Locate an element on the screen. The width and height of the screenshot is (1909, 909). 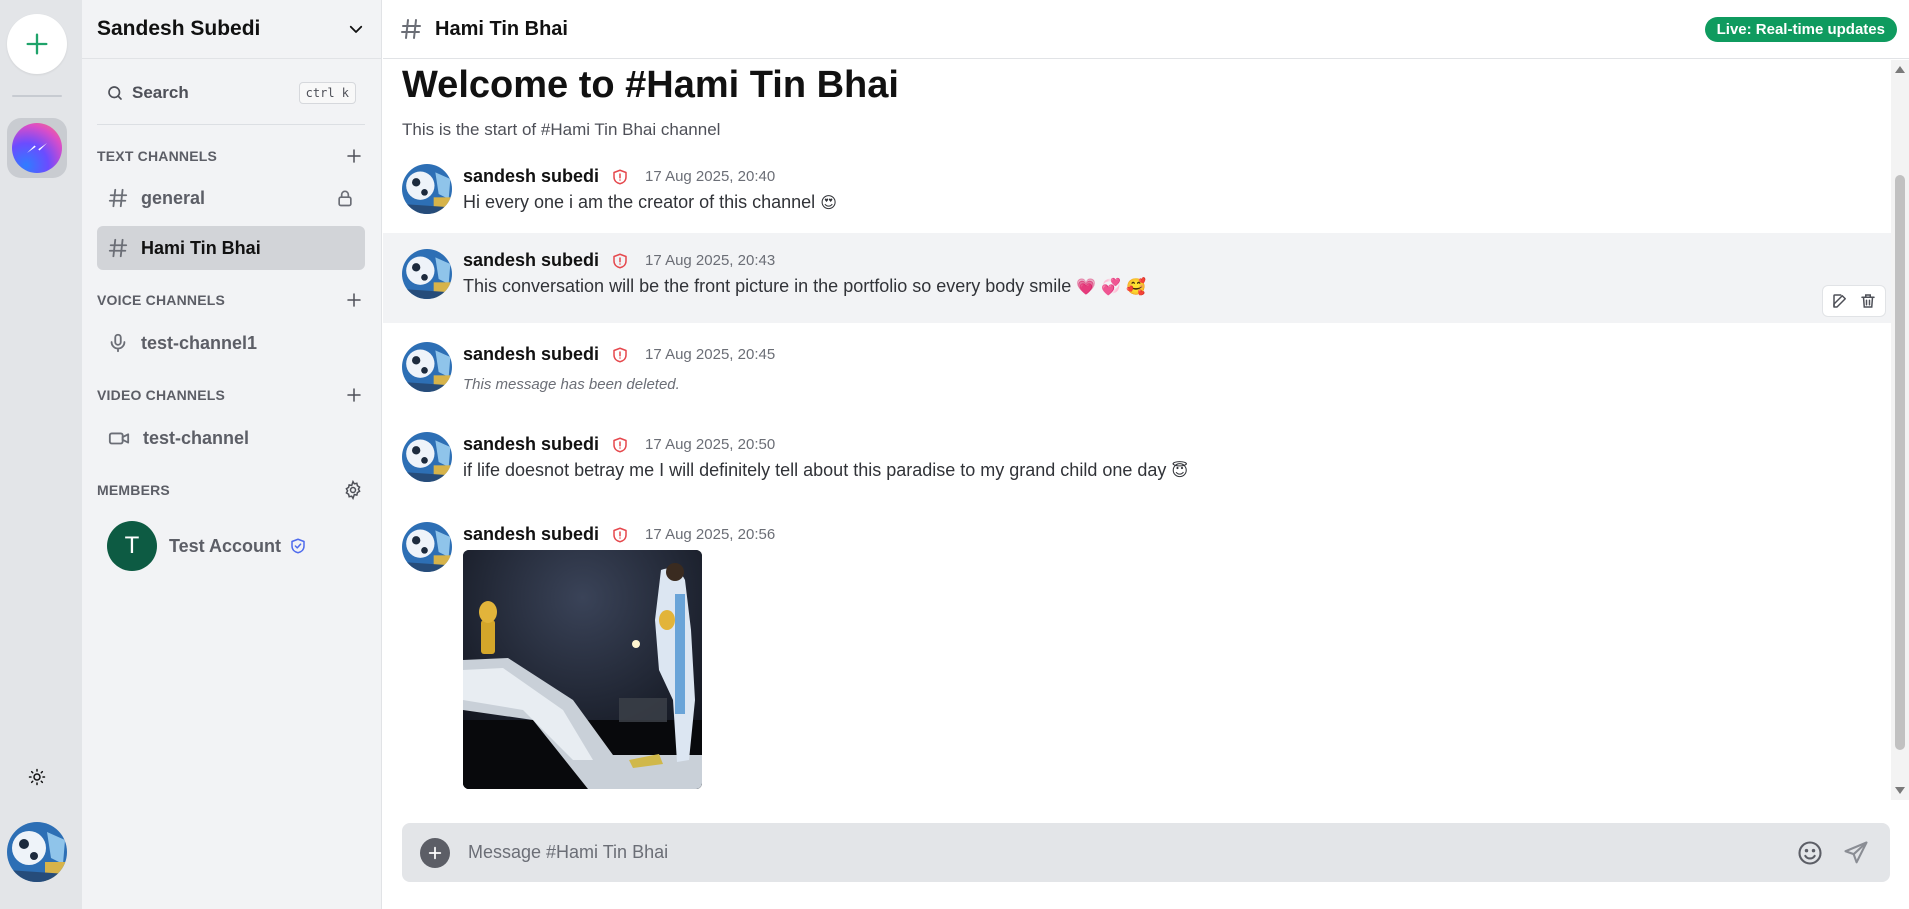
channel-test-channel1: test-channel1 is located at coordinates (231, 343).